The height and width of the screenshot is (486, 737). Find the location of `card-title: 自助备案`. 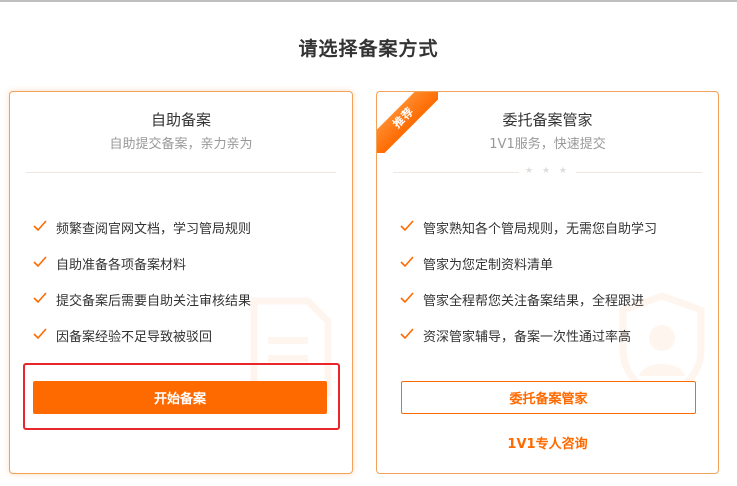

card-title: 自助备案 is located at coordinates (180, 120).